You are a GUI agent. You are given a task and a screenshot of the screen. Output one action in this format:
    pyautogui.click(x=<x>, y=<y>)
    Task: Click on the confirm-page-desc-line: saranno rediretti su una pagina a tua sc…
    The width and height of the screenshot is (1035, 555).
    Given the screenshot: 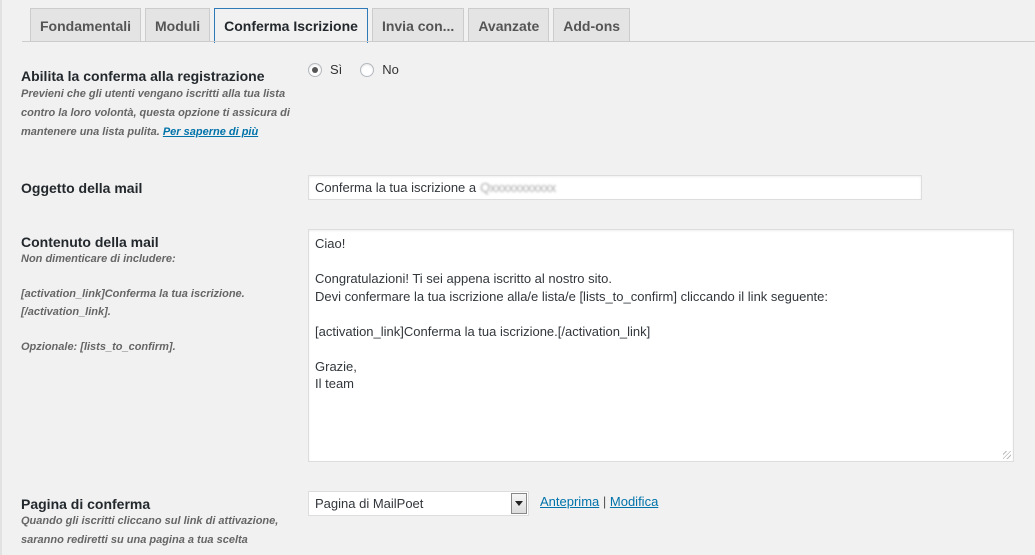 What is the action you would take?
    pyautogui.click(x=134, y=540)
    